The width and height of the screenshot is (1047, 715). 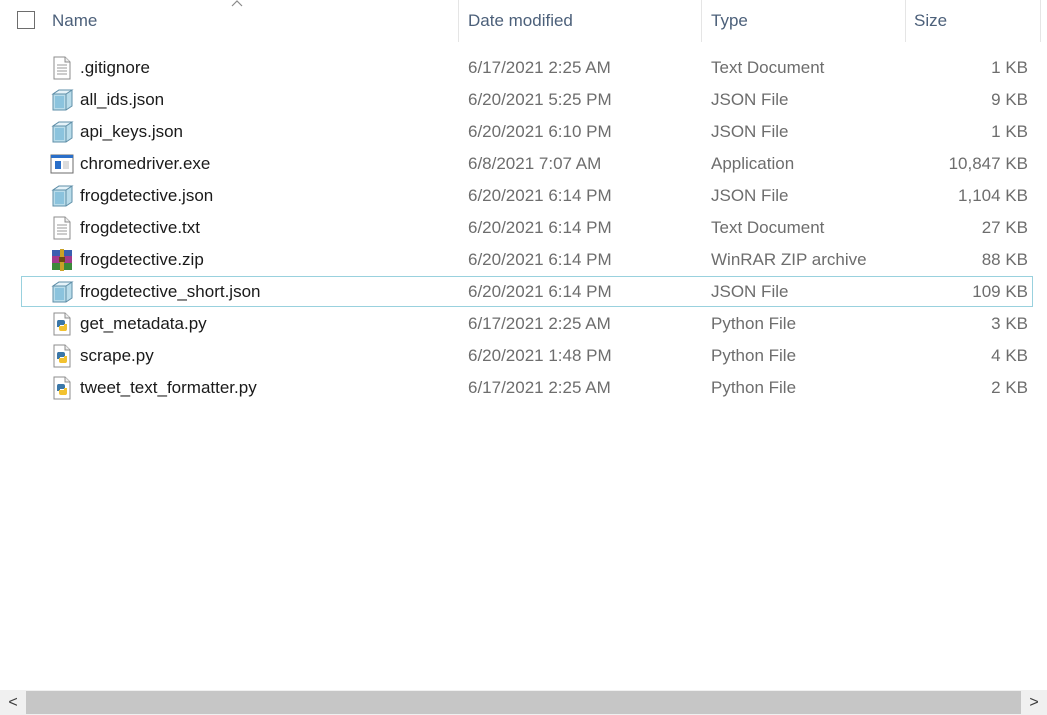 What do you see at coordinates (143, 323) in the screenshot?
I see `file-name: get_metadata.py` at bounding box center [143, 323].